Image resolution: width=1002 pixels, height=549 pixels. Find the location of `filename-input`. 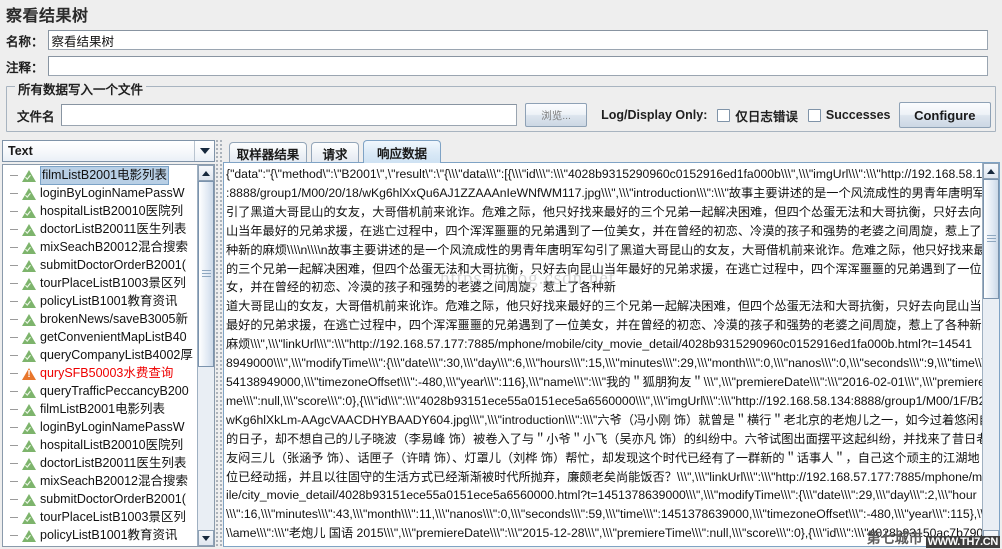

filename-input is located at coordinates (289, 115).